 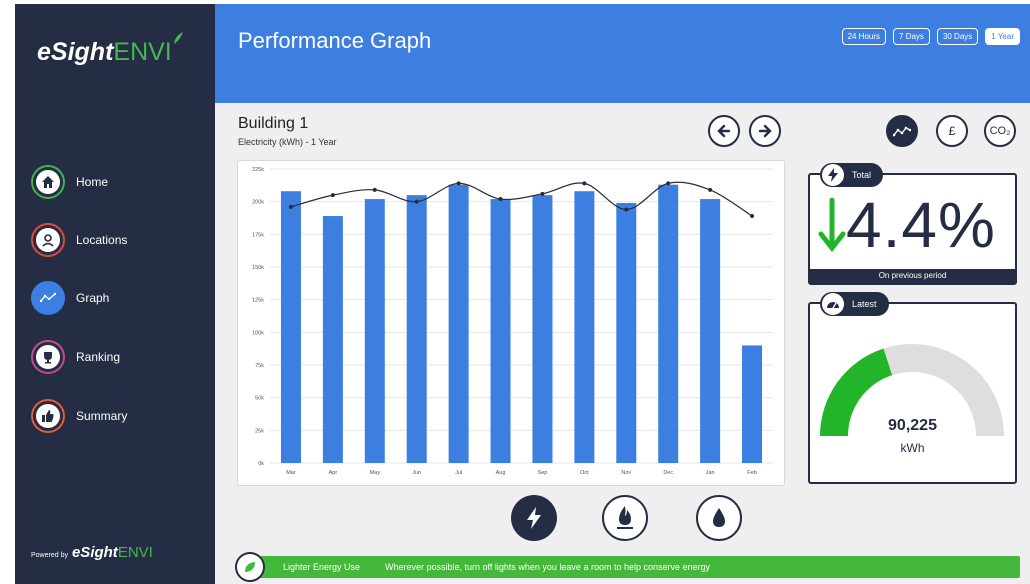 What do you see at coordinates (48, 416) in the screenshot?
I see `thumbs-up-icon` at bounding box center [48, 416].